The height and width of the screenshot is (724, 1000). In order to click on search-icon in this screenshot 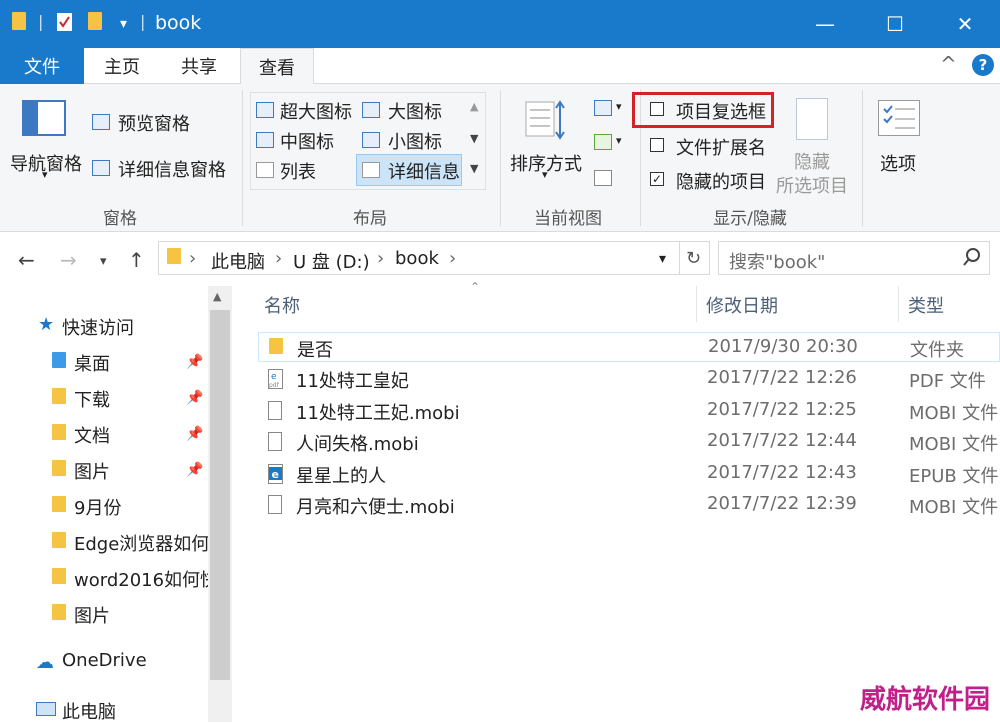, I will do `click(972, 259)`.